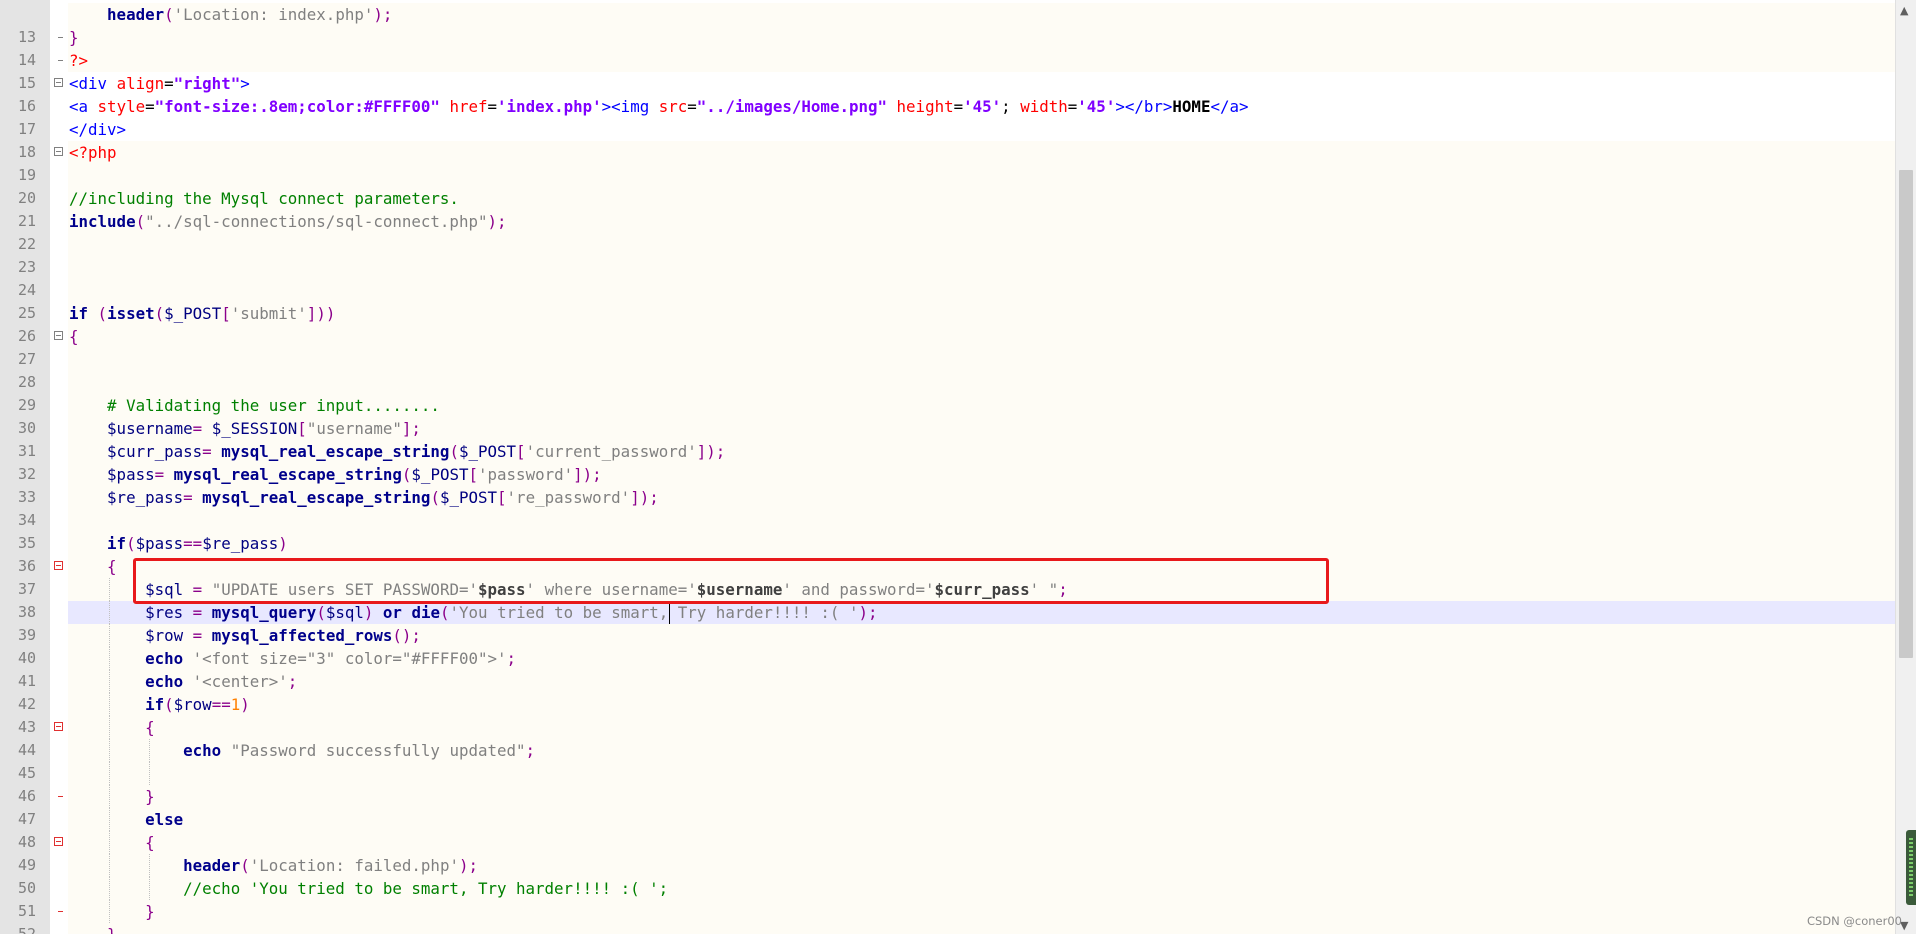 The image size is (1916, 934). I want to click on line-code: <div align="right">, so click(981, 83).